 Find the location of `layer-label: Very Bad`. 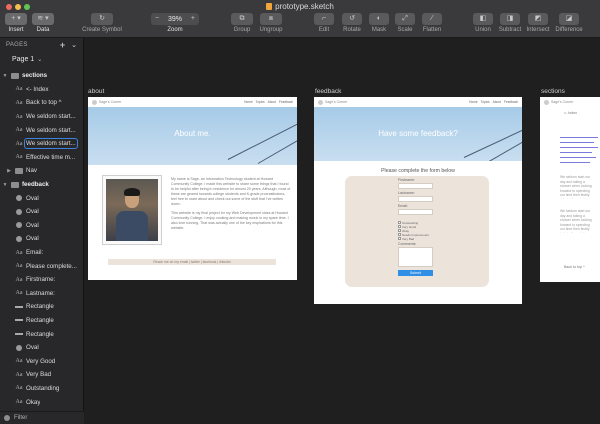

layer-label: Very Bad is located at coordinates (39, 375).